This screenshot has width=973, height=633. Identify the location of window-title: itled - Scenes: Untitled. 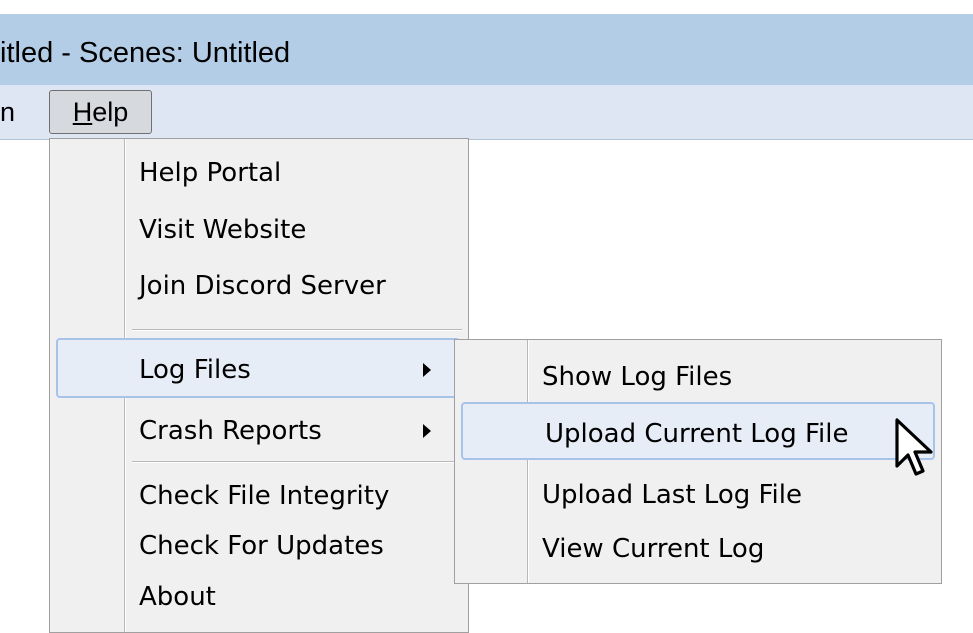
(145, 53).